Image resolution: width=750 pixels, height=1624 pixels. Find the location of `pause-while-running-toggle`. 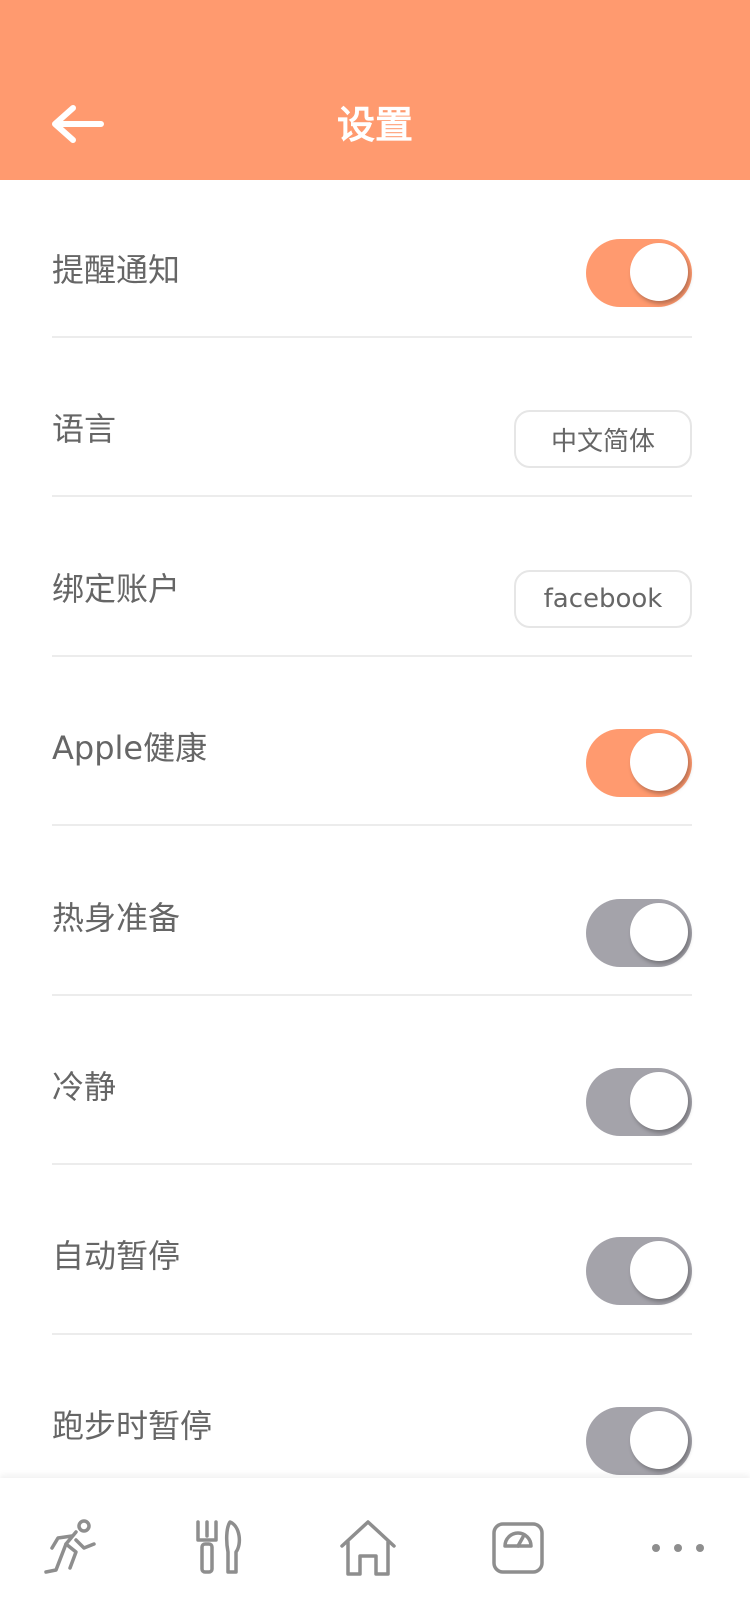

pause-while-running-toggle is located at coordinates (639, 1441).